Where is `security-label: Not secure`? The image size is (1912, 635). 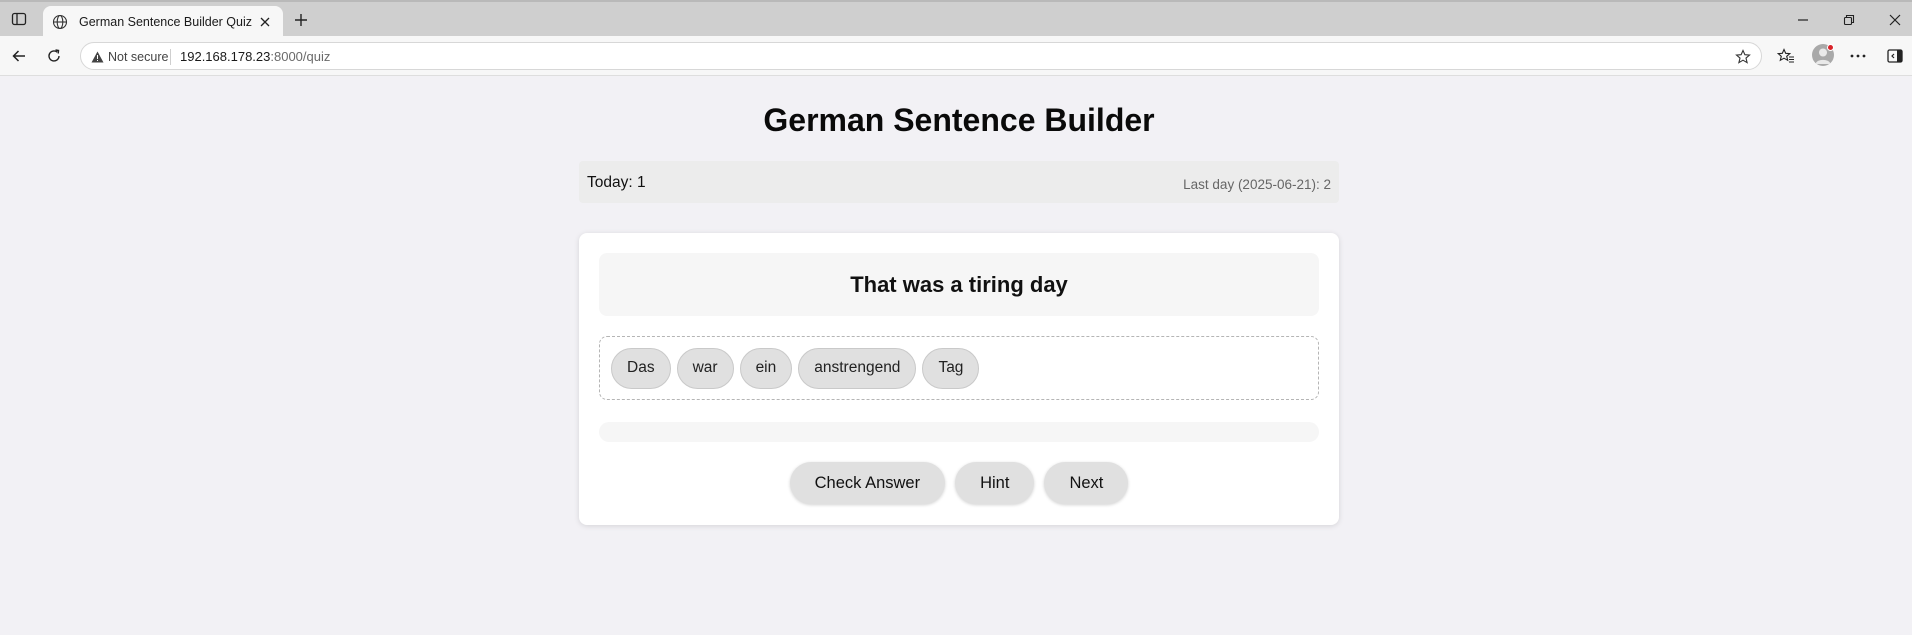 security-label: Not secure is located at coordinates (138, 57).